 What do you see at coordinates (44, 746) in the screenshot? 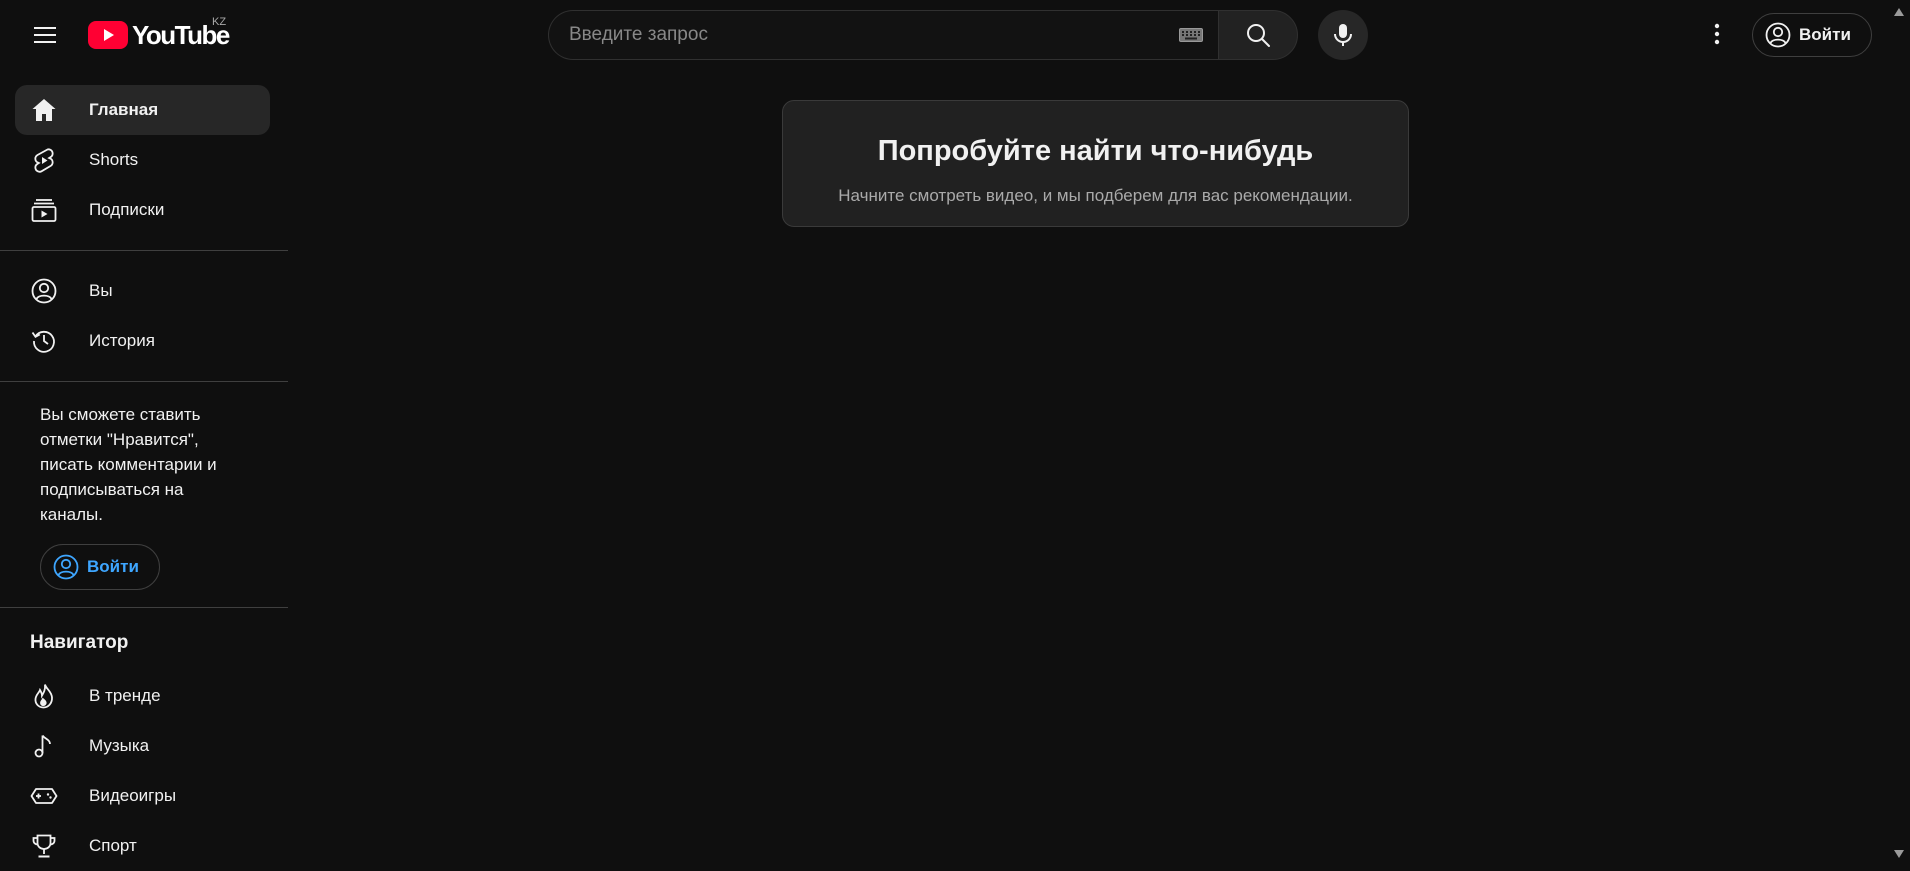
I see `music-note-icon` at bounding box center [44, 746].